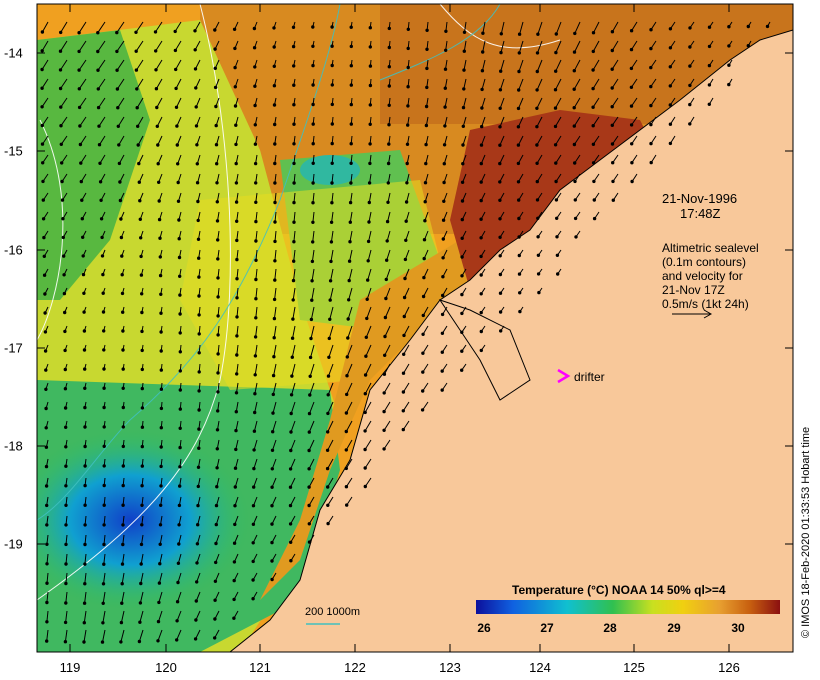 Image resolution: width=820 pixels, height=680 pixels. Describe the element at coordinates (260, 667) in the screenshot. I see `lon-tick: 121` at that location.